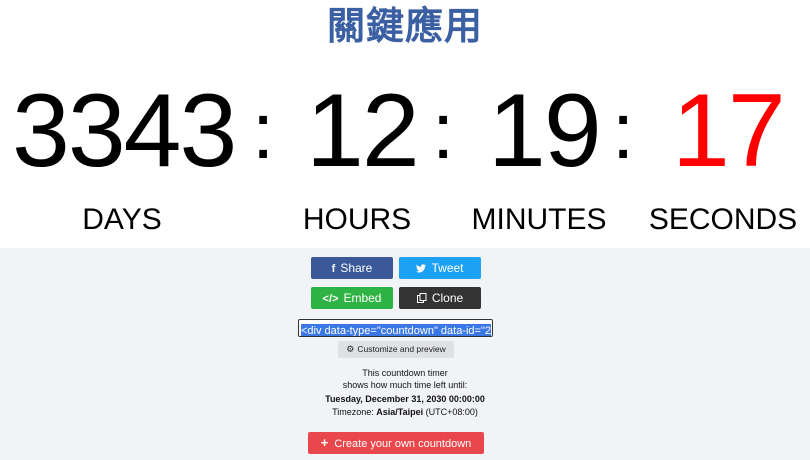 The width and height of the screenshot is (810, 460). I want to click on days-label: DAYS, so click(122, 219).